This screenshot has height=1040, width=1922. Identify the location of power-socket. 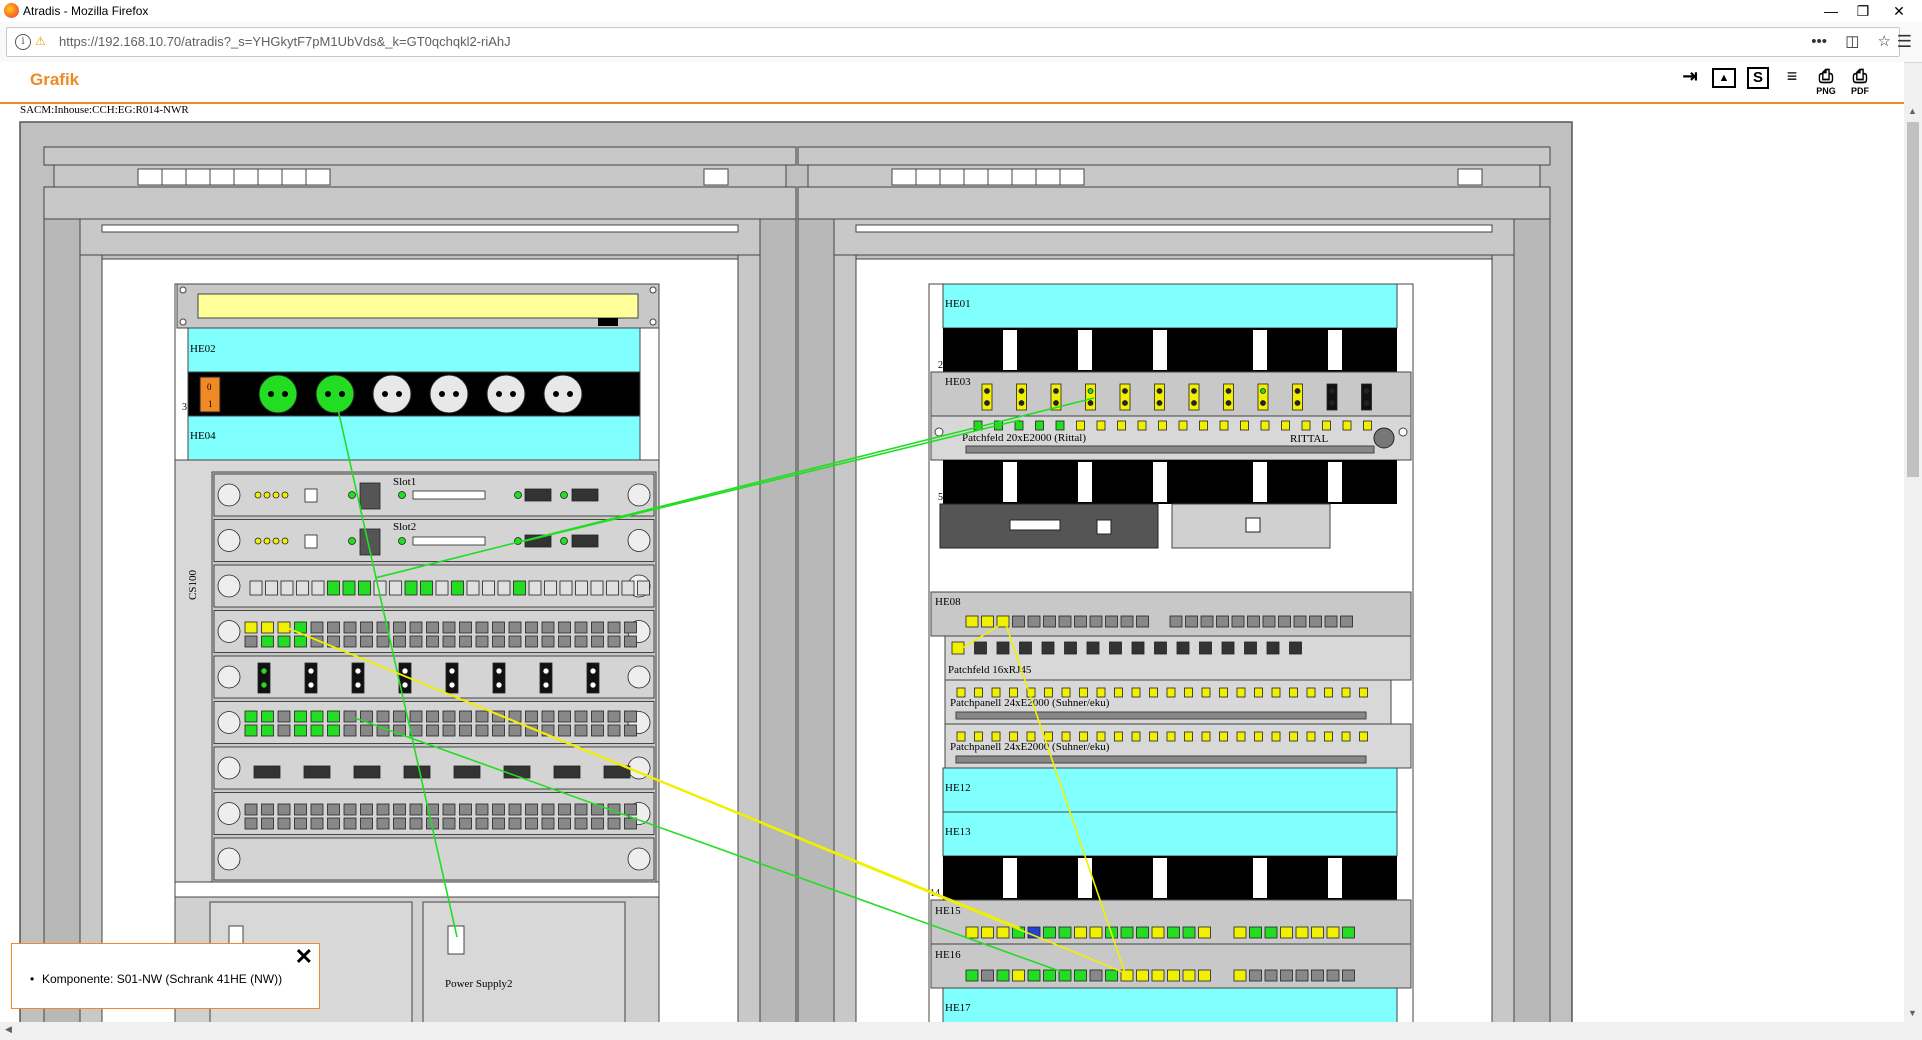
(278, 394).